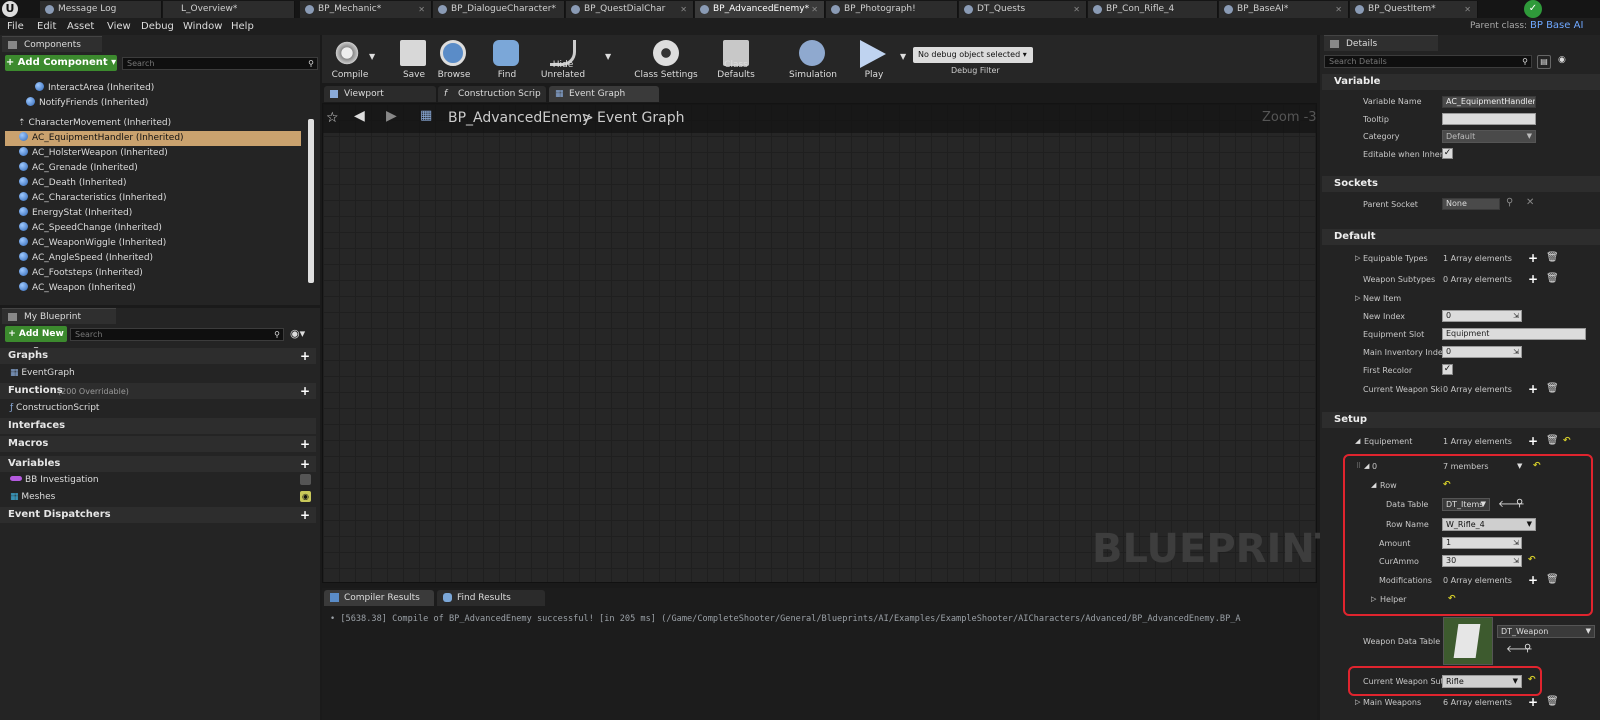  What do you see at coordinates (90, 228) in the screenshot?
I see `component-row: AC_SpeedChange (Inherited)` at bounding box center [90, 228].